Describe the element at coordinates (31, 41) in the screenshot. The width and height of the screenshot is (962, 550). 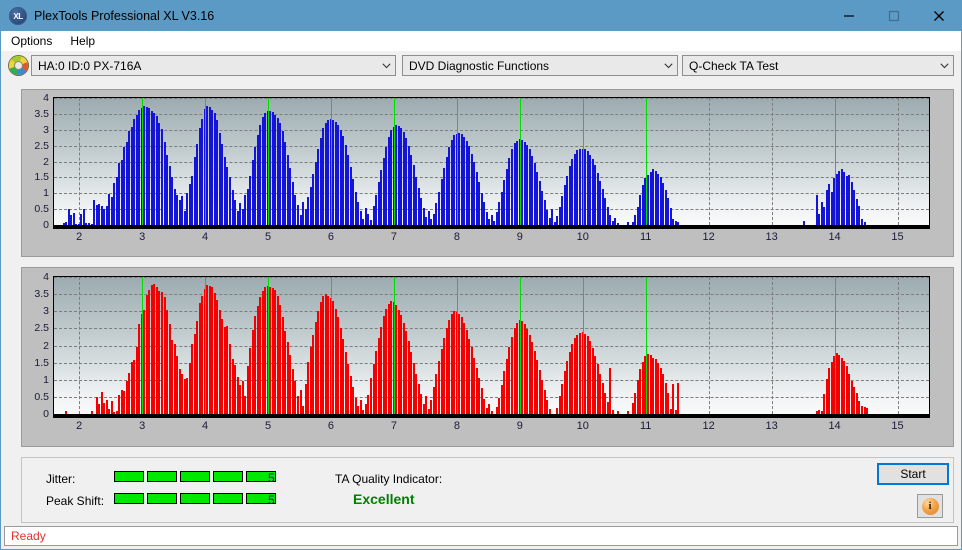
I see `menu-item-options: Options` at that location.